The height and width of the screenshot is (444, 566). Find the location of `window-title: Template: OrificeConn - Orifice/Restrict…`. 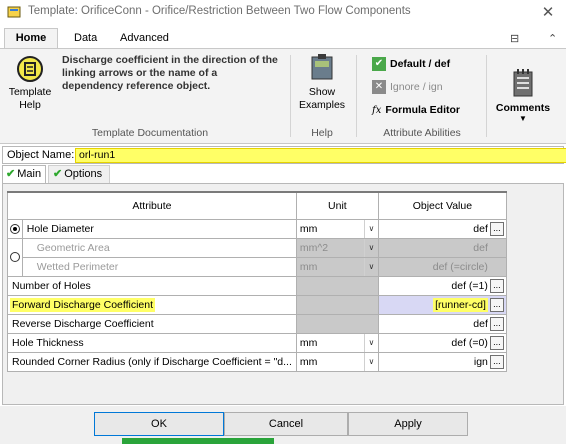

window-title: Template: OrificeConn - Orifice/Restrict… is located at coordinates (219, 11).